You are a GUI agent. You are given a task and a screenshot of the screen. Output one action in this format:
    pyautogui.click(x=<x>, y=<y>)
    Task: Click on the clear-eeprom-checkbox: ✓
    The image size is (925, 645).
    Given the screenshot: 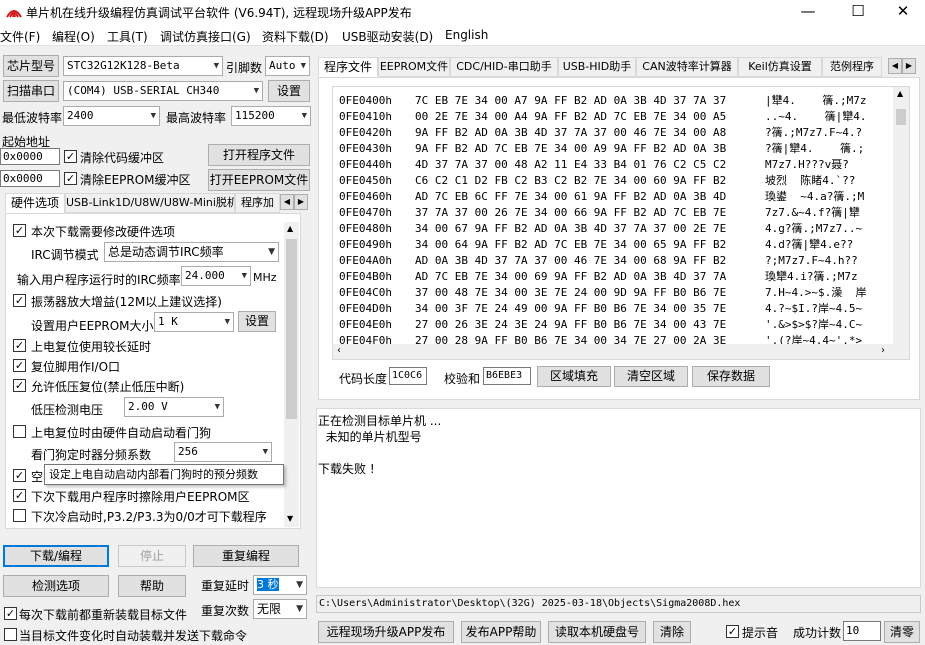 What is the action you would take?
    pyautogui.click(x=70, y=178)
    